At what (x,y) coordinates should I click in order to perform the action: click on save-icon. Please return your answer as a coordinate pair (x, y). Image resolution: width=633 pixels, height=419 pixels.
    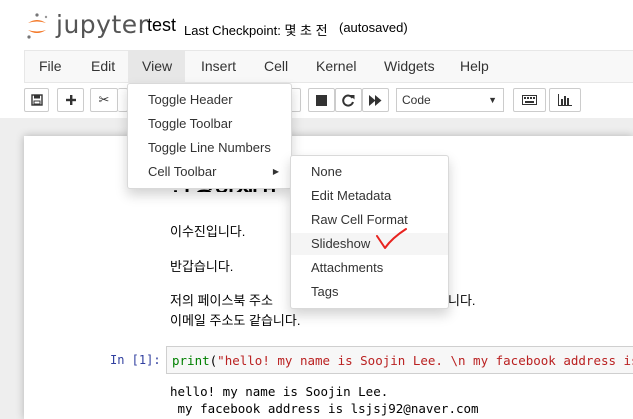
    Looking at the image, I should click on (36, 100).